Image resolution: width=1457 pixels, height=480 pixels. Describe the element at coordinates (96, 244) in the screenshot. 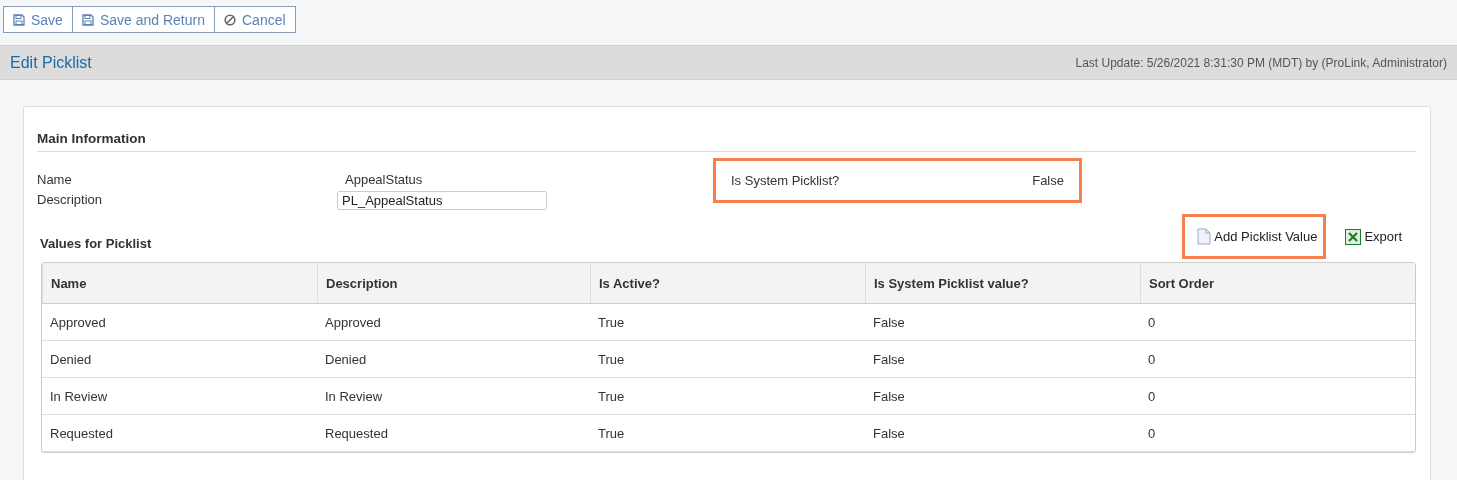

I see `table-title: Values for Picklist` at that location.